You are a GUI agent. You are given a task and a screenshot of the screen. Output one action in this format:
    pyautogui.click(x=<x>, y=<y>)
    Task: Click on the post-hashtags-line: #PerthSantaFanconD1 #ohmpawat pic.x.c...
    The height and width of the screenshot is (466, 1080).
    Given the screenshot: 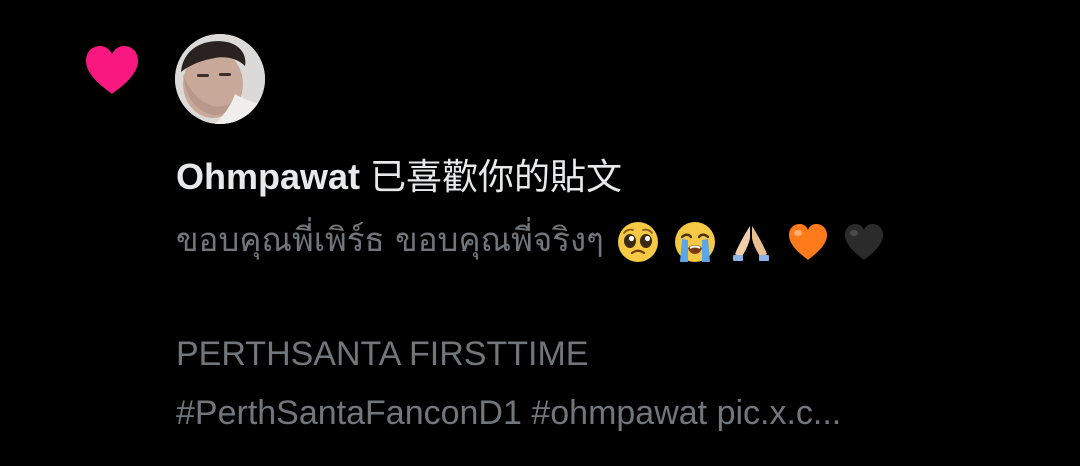 What is the action you would take?
    pyautogui.click(x=616, y=413)
    